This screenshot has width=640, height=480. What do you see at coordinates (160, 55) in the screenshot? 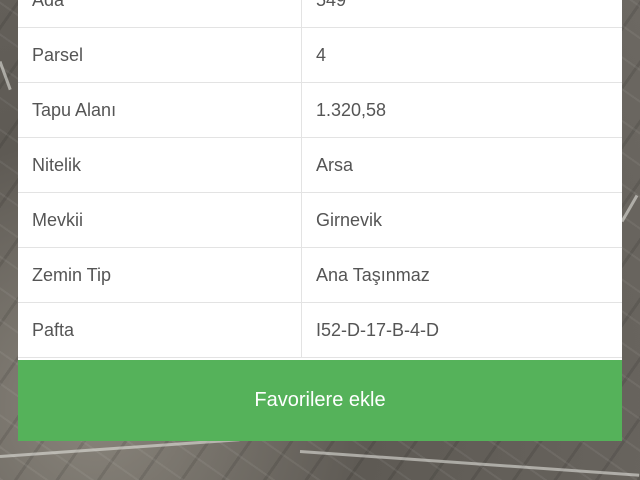
I see `row-label: Parsel` at bounding box center [160, 55].